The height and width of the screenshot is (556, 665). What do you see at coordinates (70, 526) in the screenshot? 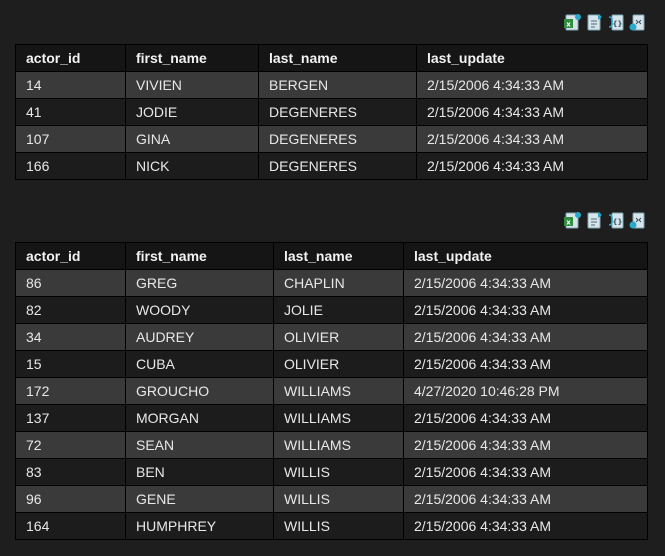
I see `cell-actor-id: 164` at bounding box center [70, 526].